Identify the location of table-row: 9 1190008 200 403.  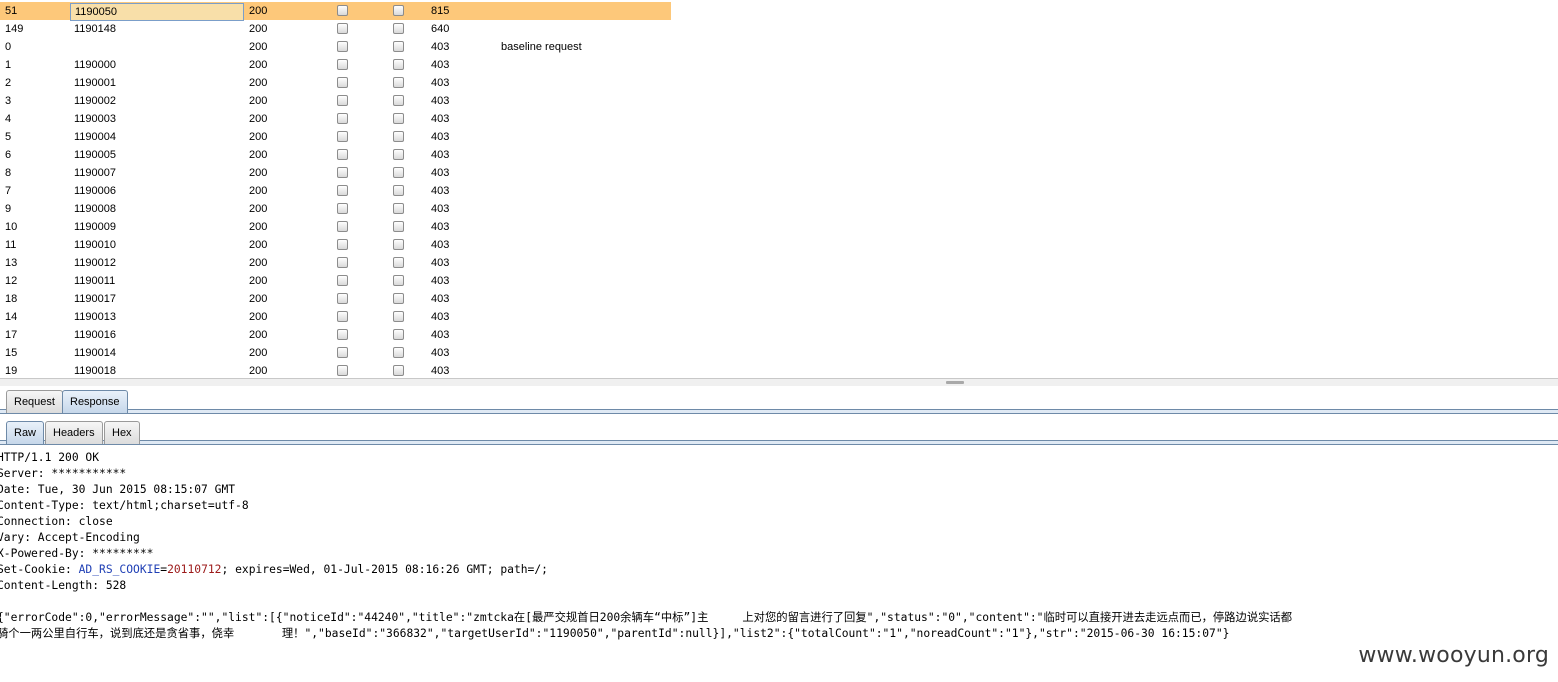
(335, 209).